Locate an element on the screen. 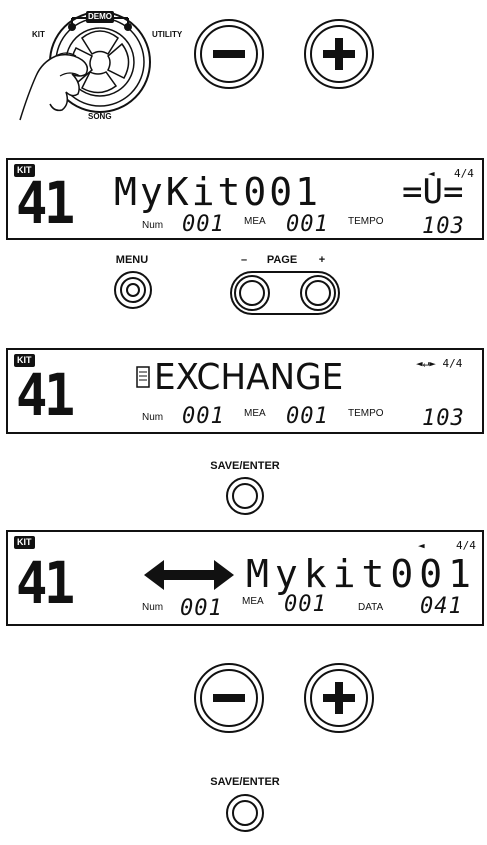 This screenshot has height=845, width=487. arrows-time-signature: ◄↵► 4/4 is located at coordinates (439, 363).